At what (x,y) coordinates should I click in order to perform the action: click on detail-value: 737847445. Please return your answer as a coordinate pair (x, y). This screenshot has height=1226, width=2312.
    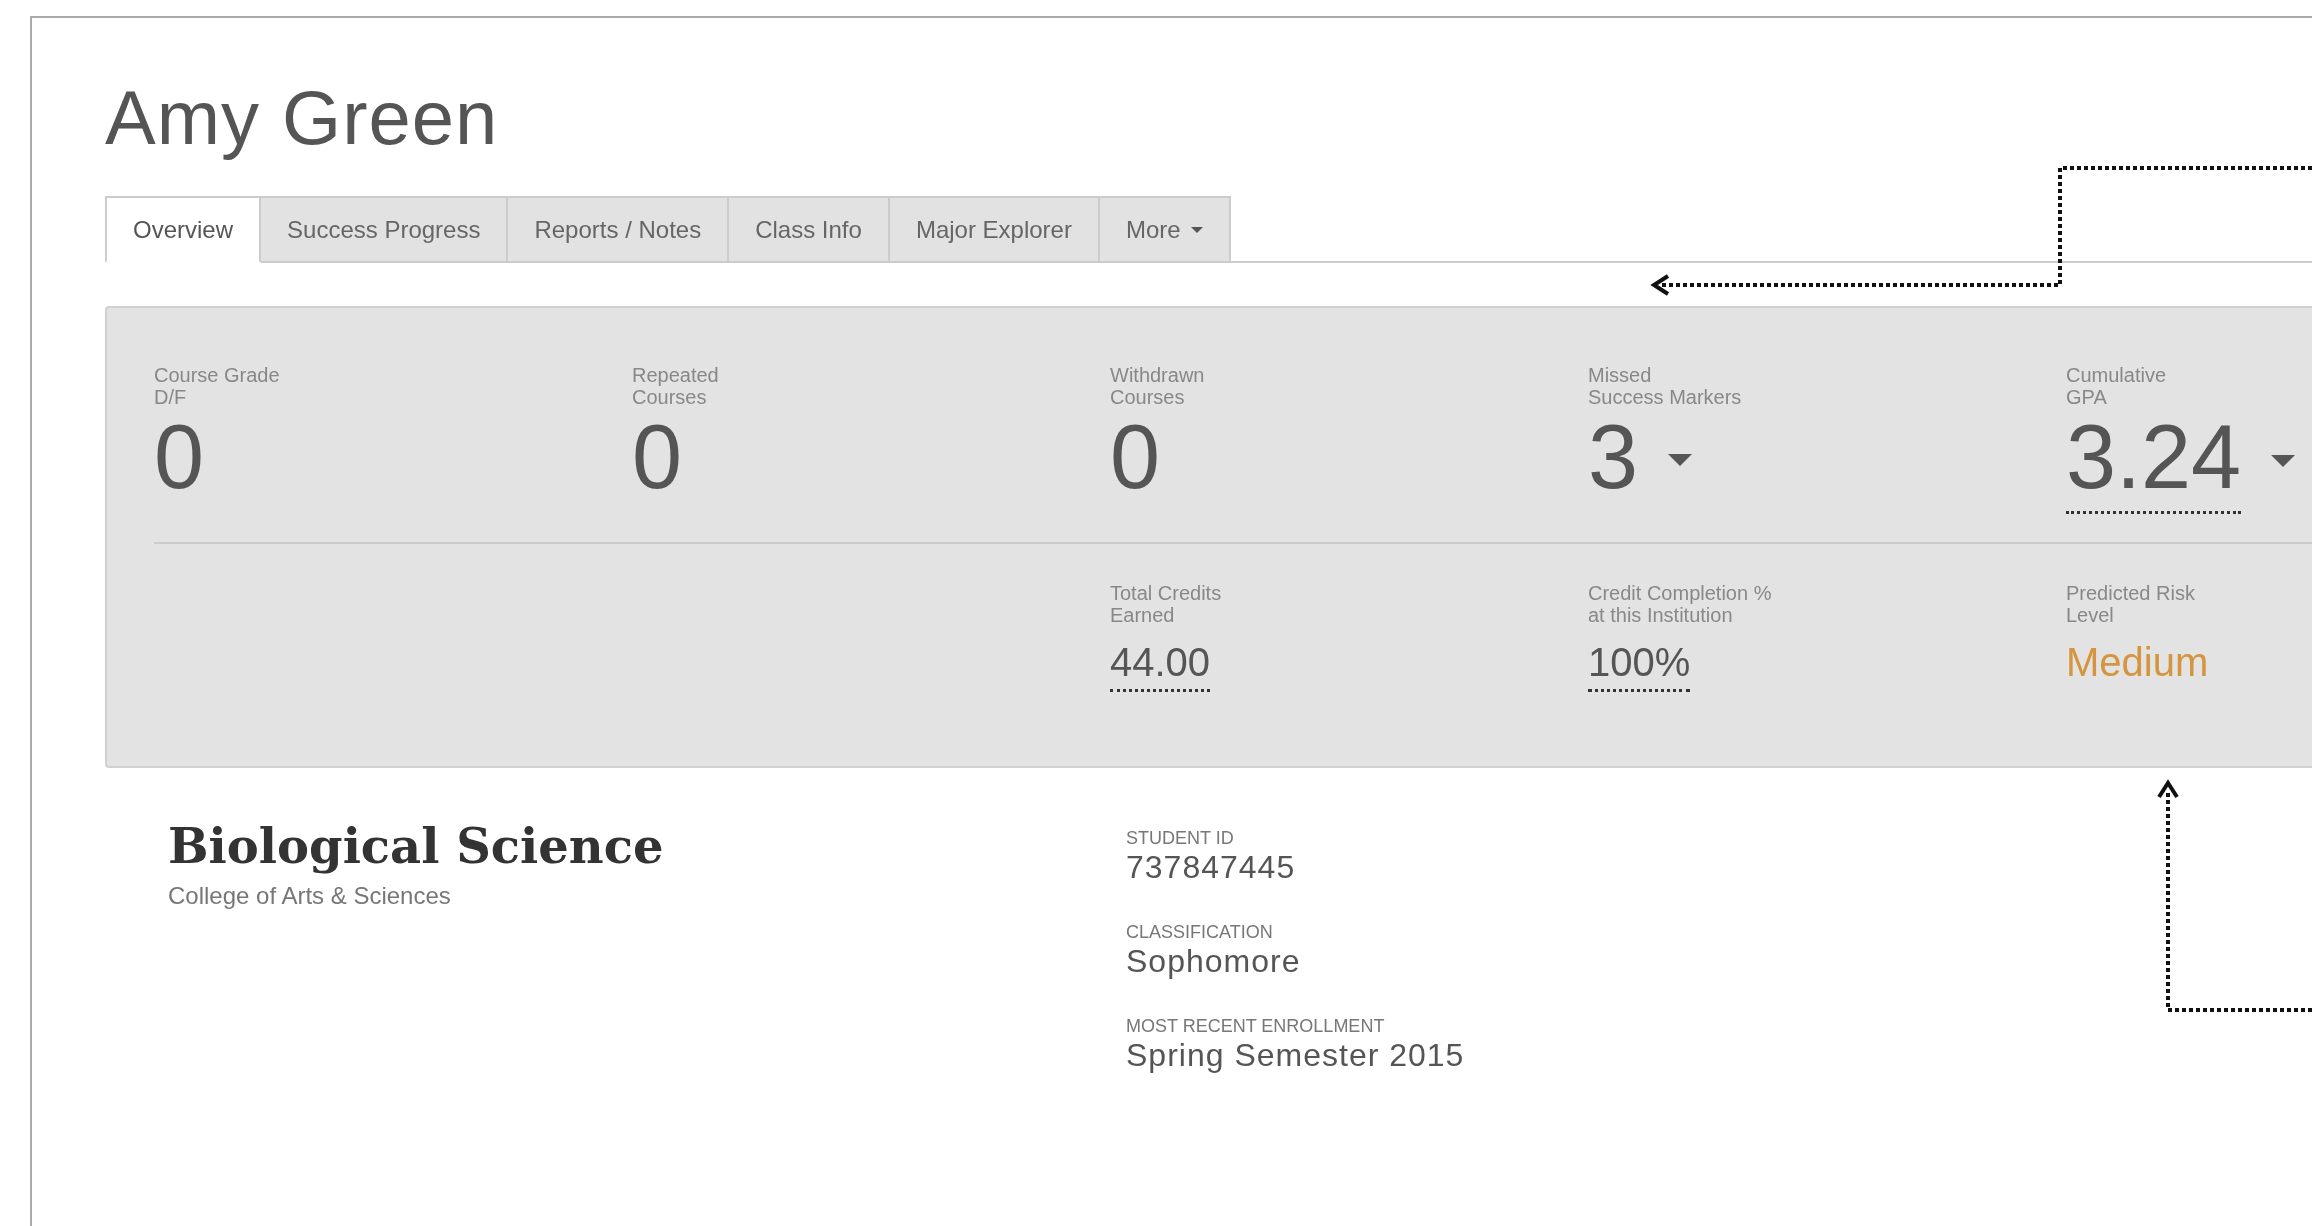
    Looking at the image, I should click on (1211, 867).